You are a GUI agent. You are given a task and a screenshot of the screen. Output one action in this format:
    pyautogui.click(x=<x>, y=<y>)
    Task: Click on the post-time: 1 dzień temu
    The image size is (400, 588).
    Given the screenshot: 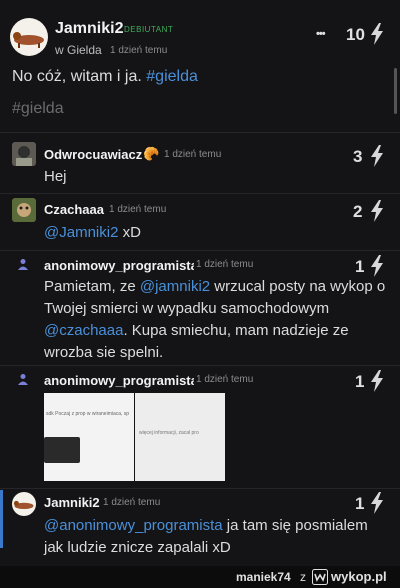 What is the action you would take?
    pyautogui.click(x=139, y=50)
    